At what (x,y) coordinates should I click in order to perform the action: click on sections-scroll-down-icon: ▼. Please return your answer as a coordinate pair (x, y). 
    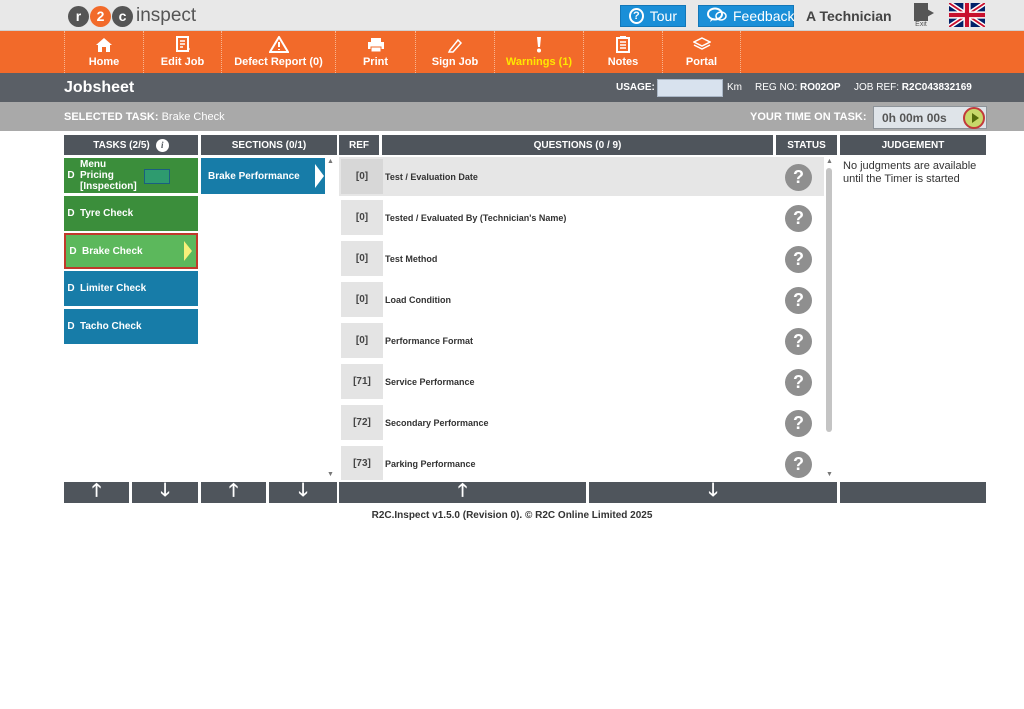
    Looking at the image, I should click on (330, 474).